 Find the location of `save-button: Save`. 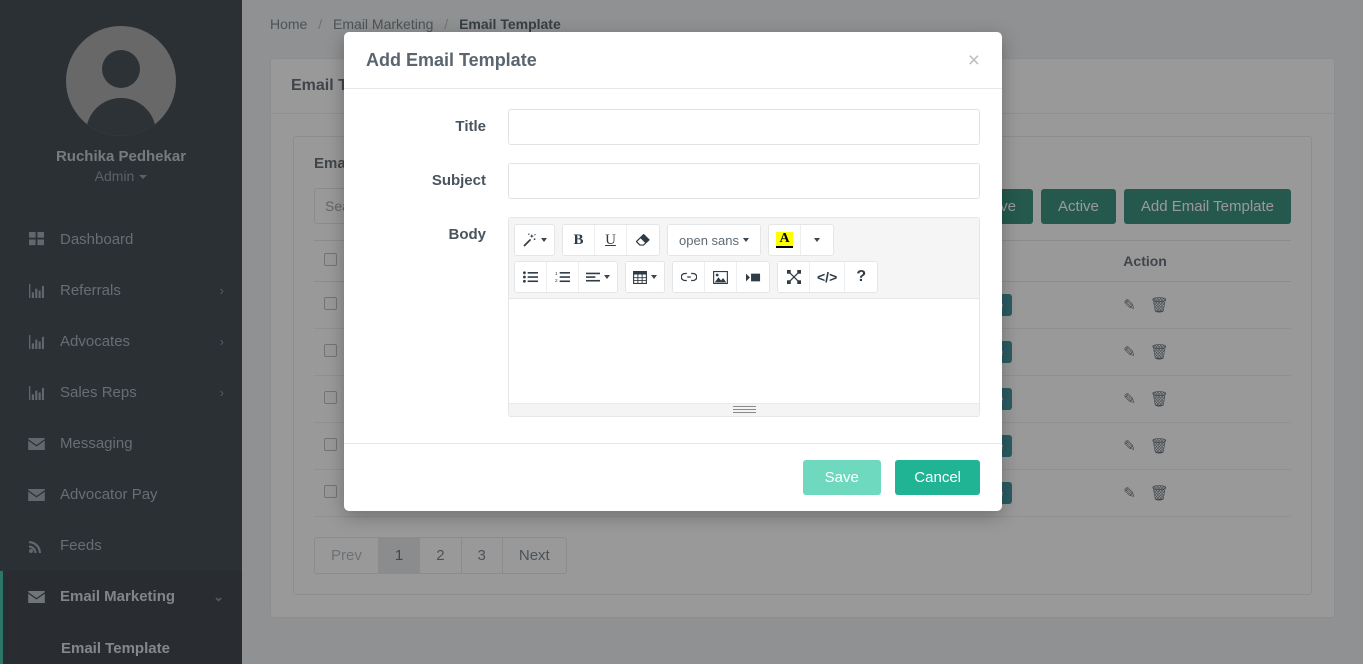

save-button: Save is located at coordinates (841, 477).